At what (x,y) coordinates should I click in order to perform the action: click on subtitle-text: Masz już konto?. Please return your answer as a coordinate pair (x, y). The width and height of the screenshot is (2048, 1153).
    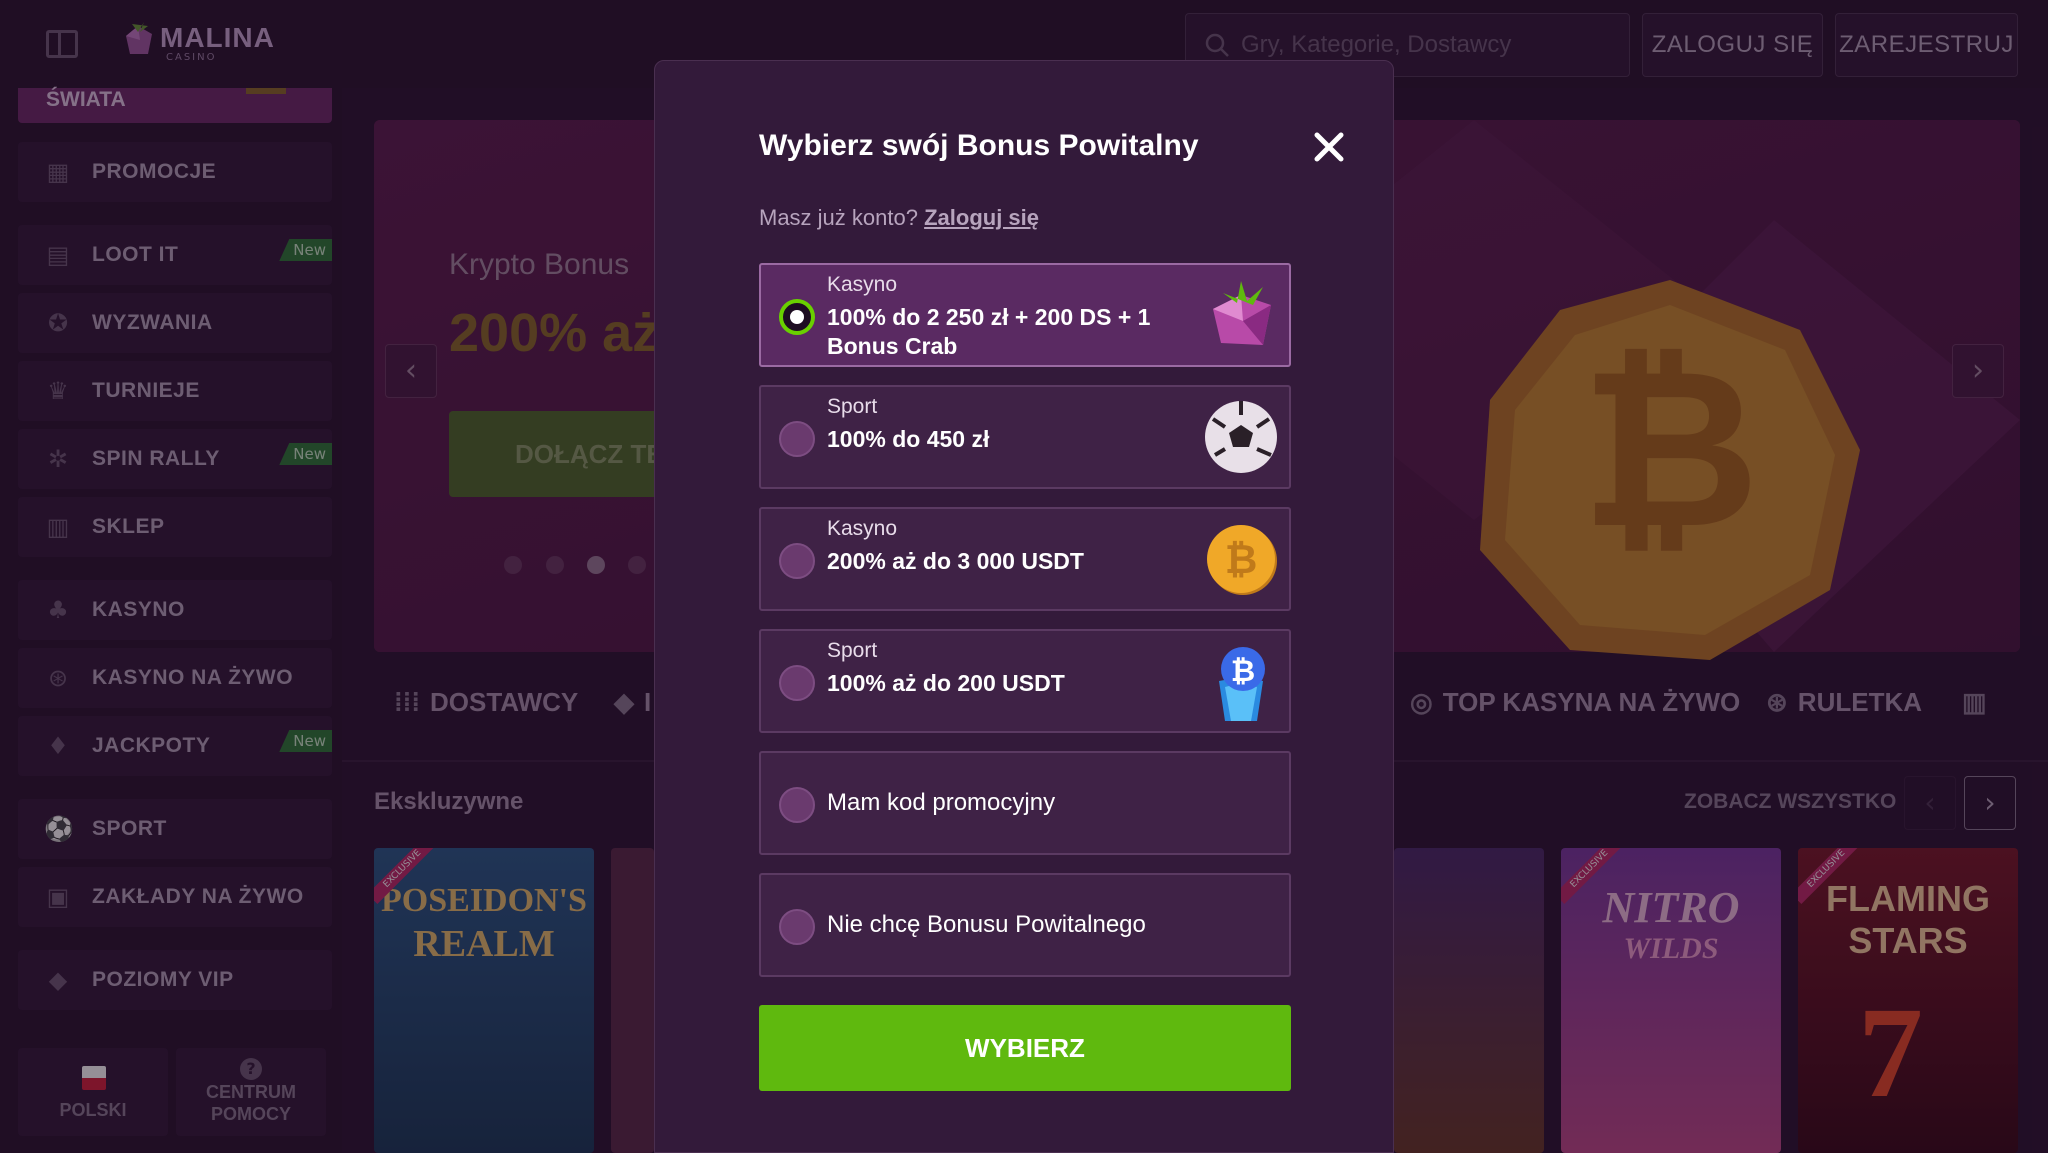
    Looking at the image, I should click on (838, 217).